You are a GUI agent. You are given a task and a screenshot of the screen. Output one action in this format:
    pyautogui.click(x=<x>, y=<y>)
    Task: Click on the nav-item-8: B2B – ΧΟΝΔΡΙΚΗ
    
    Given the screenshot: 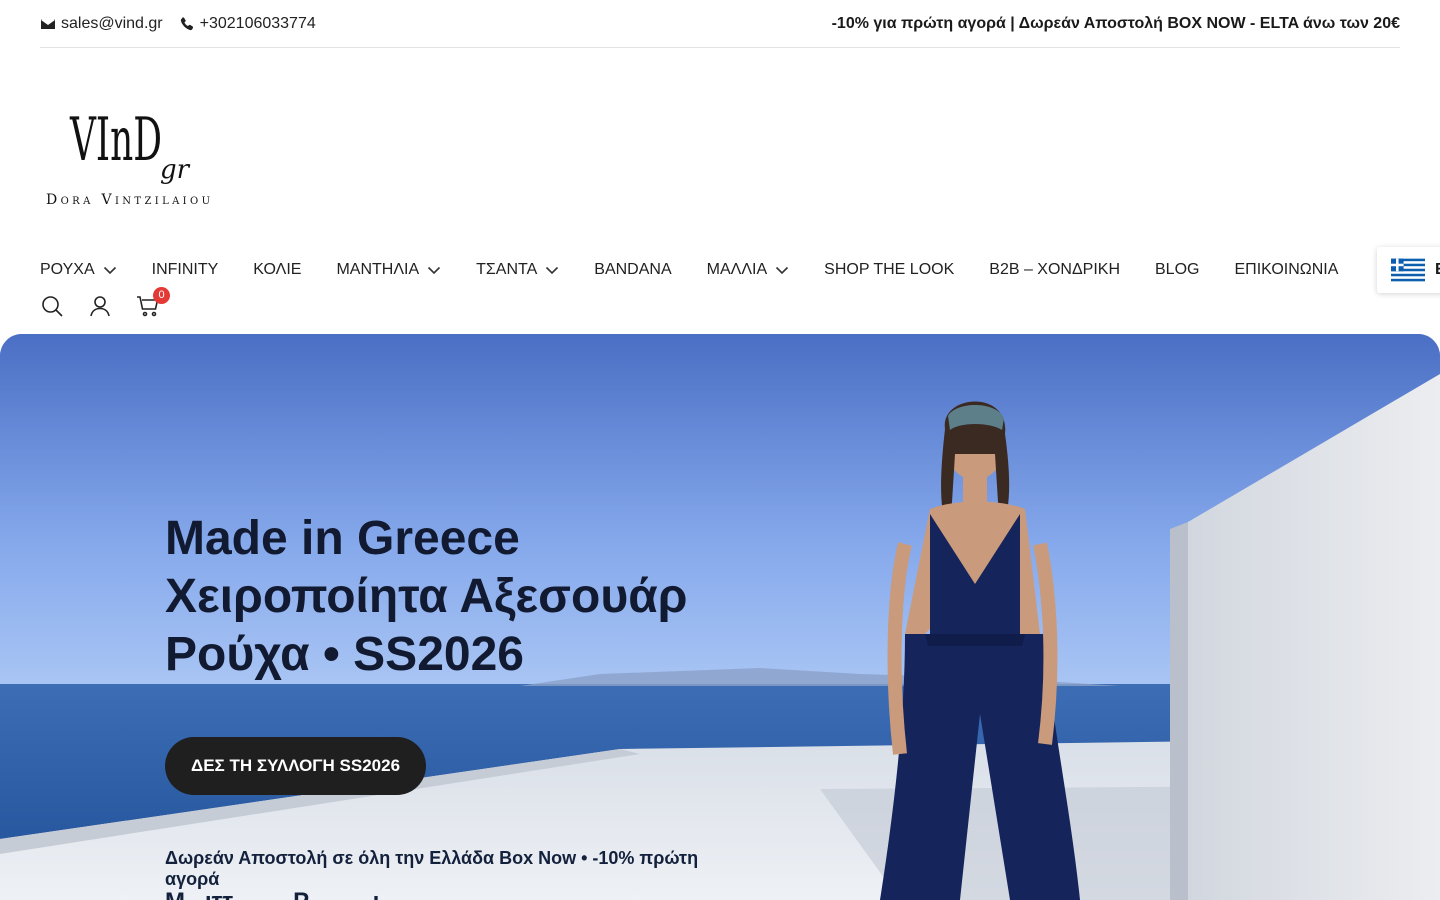 What is the action you would take?
    pyautogui.click(x=1054, y=270)
    